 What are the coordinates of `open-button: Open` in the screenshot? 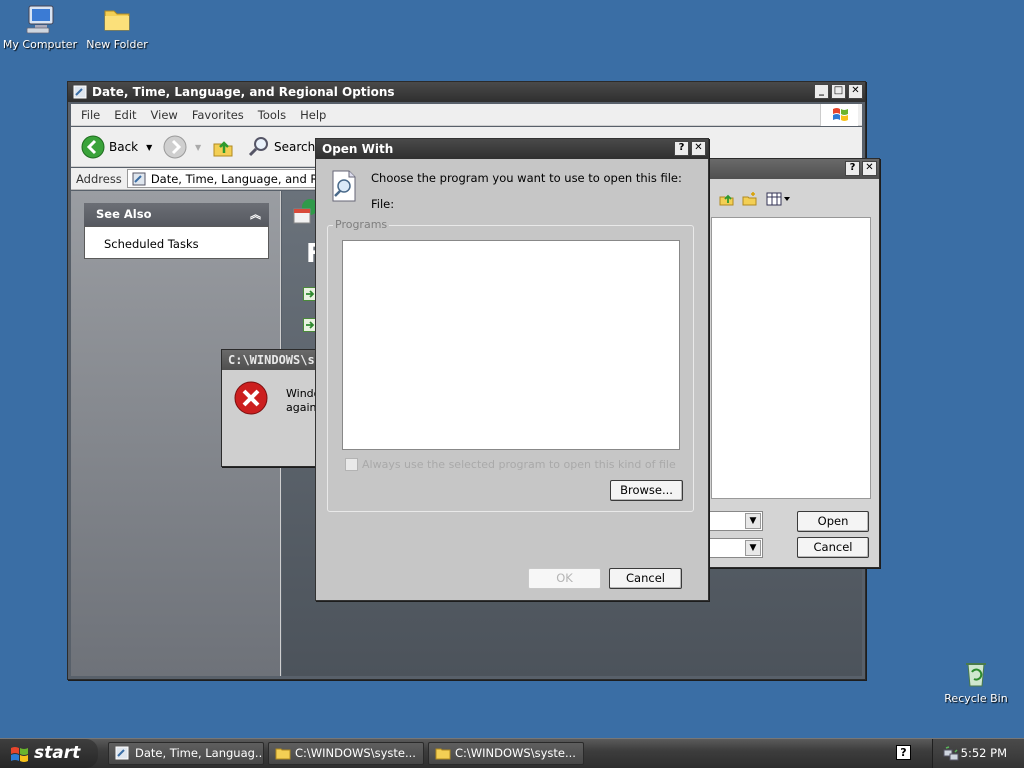 It's located at (833, 521).